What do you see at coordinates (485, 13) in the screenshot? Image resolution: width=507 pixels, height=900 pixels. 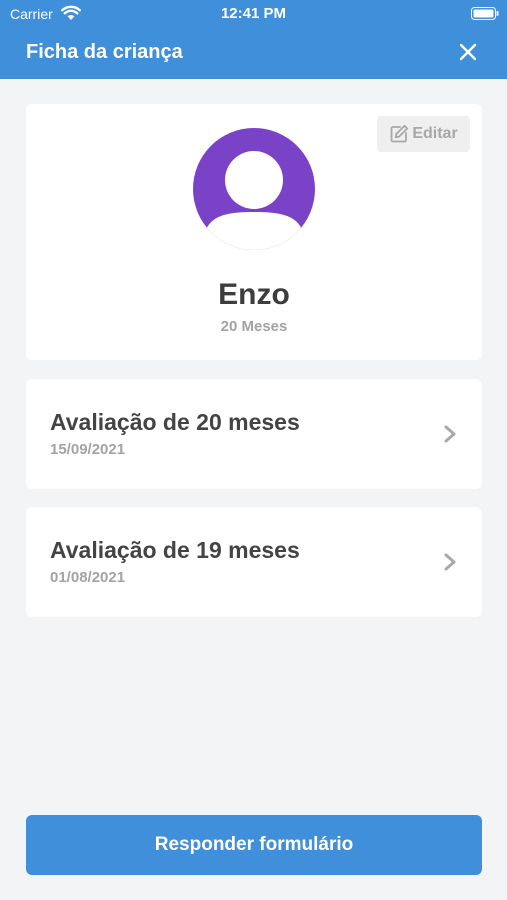 I see `battery-icon` at bounding box center [485, 13].